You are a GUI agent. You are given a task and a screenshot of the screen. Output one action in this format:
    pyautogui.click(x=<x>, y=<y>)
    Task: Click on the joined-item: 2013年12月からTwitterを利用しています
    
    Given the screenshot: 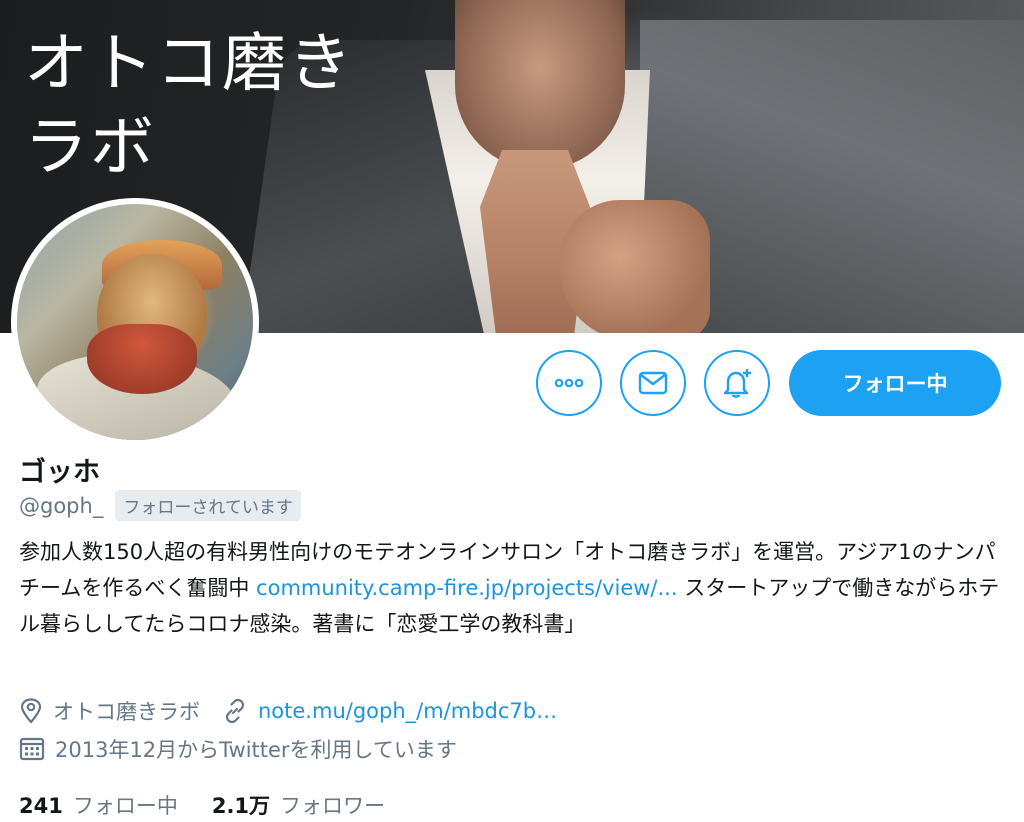 What is the action you would take?
    pyautogui.click(x=238, y=749)
    